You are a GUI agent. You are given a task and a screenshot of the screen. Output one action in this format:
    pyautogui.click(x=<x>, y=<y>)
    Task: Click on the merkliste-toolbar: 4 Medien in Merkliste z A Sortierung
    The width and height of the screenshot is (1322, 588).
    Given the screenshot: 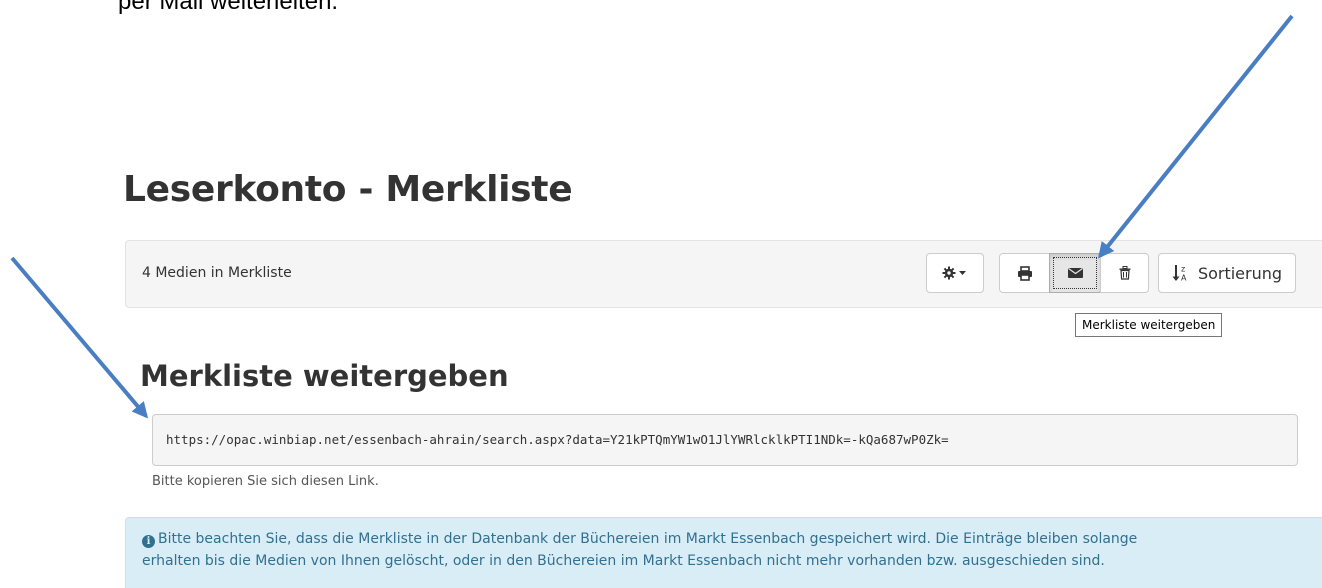 What is the action you would take?
    pyautogui.click(x=723, y=274)
    